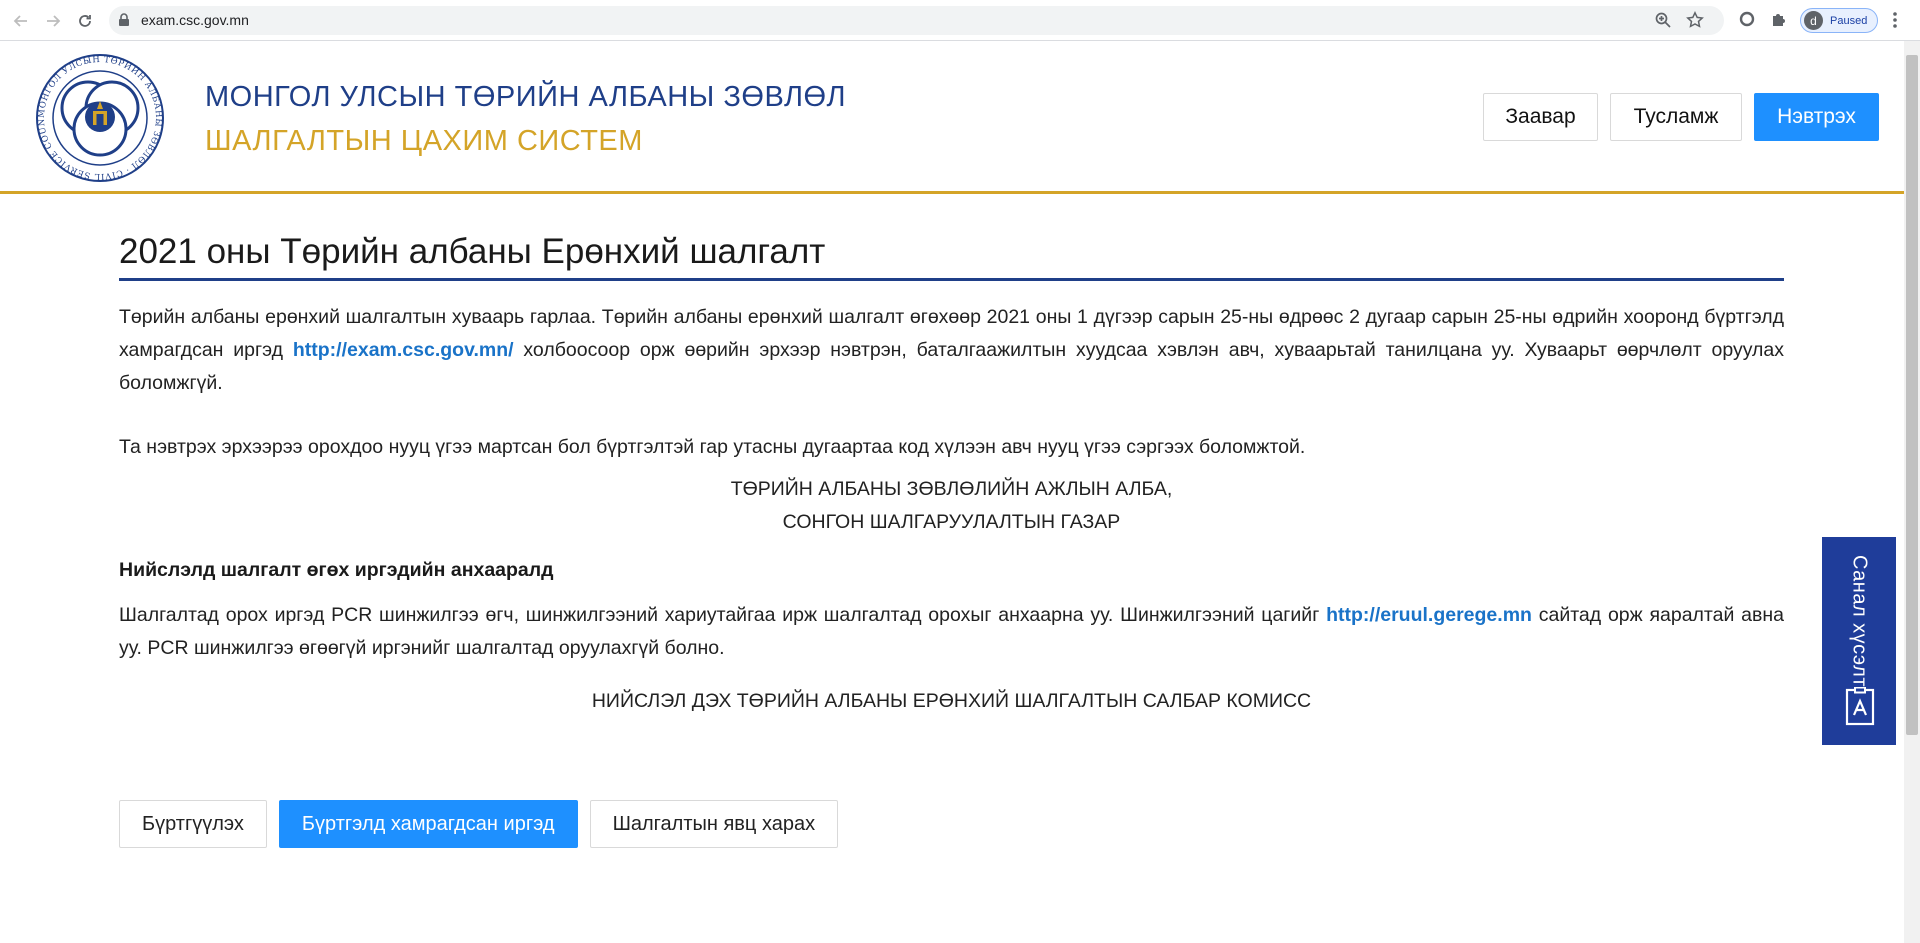 The width and height of the screenshot is (1920, 943). What do you see at coordinates (1816, 117) in the screenshot?
I see `login-button: Нэвтрэх` at bounding box center [1816, 117].